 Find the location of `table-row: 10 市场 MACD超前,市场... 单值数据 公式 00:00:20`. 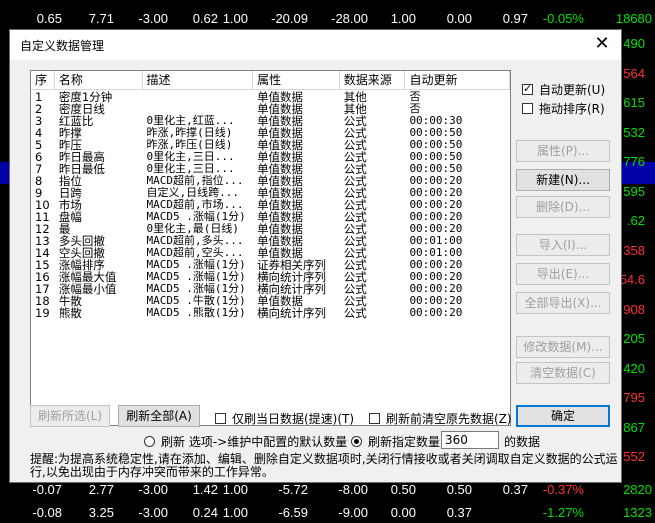

table-row: 10 市场 MACD超前,市场... 单值数据 公式 00:00:20 is located at coordinates (270, 205).